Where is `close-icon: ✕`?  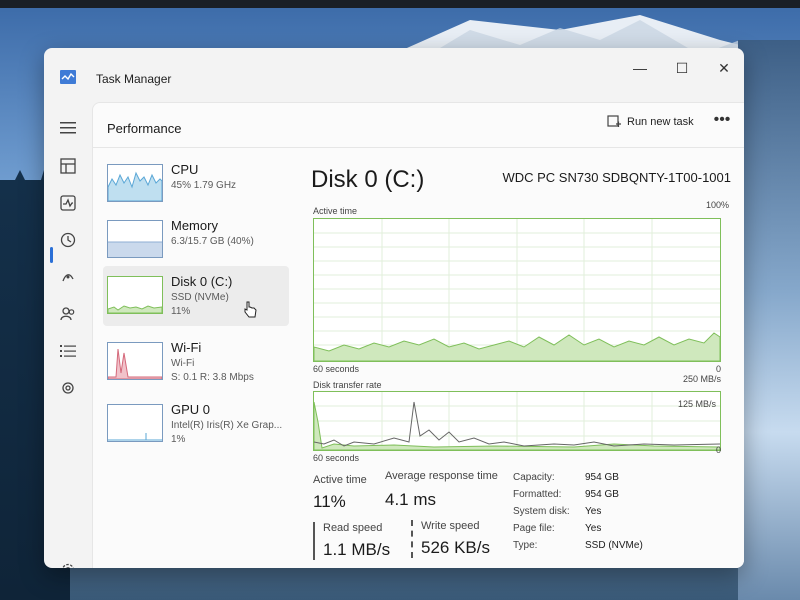
close-icon: ✕ is located at coordinates (724, 67).